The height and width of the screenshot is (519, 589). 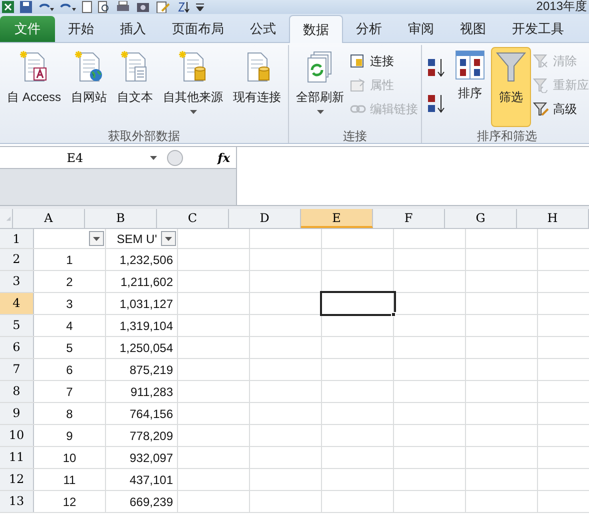 I want to click on ribbon-tab: 分析, so click(x=369, y=29).